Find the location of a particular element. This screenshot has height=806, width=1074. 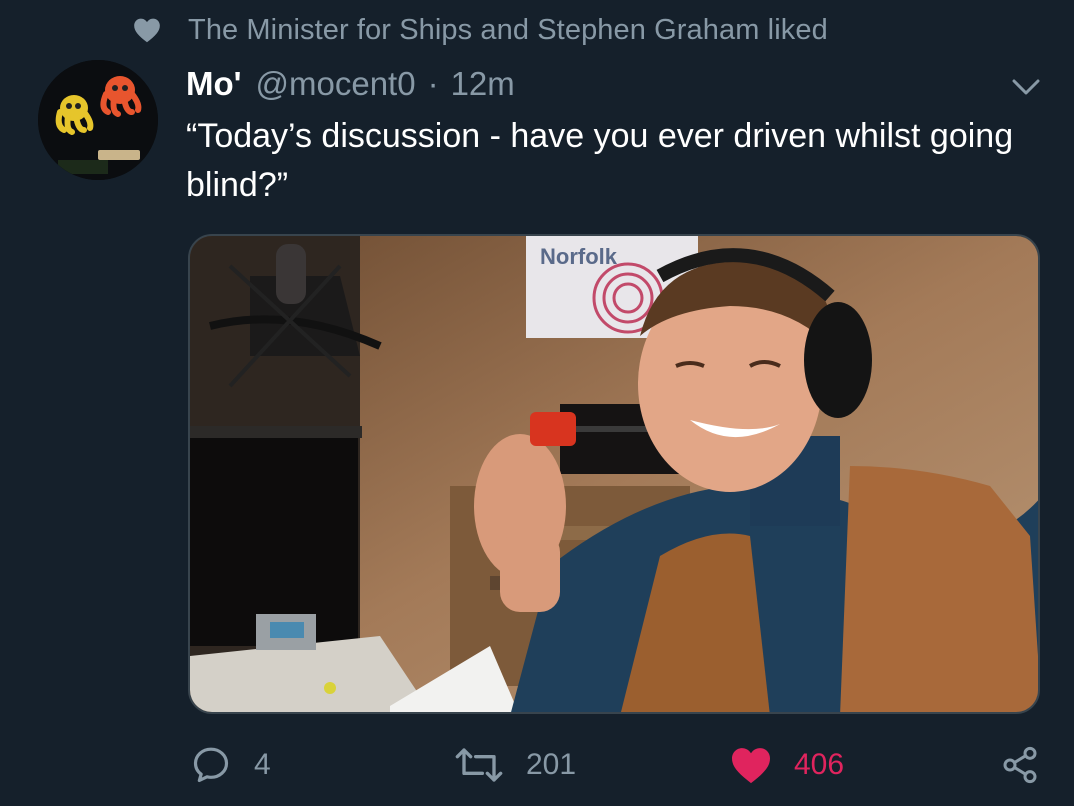

reply-icon is located at coordinates (211, 765).